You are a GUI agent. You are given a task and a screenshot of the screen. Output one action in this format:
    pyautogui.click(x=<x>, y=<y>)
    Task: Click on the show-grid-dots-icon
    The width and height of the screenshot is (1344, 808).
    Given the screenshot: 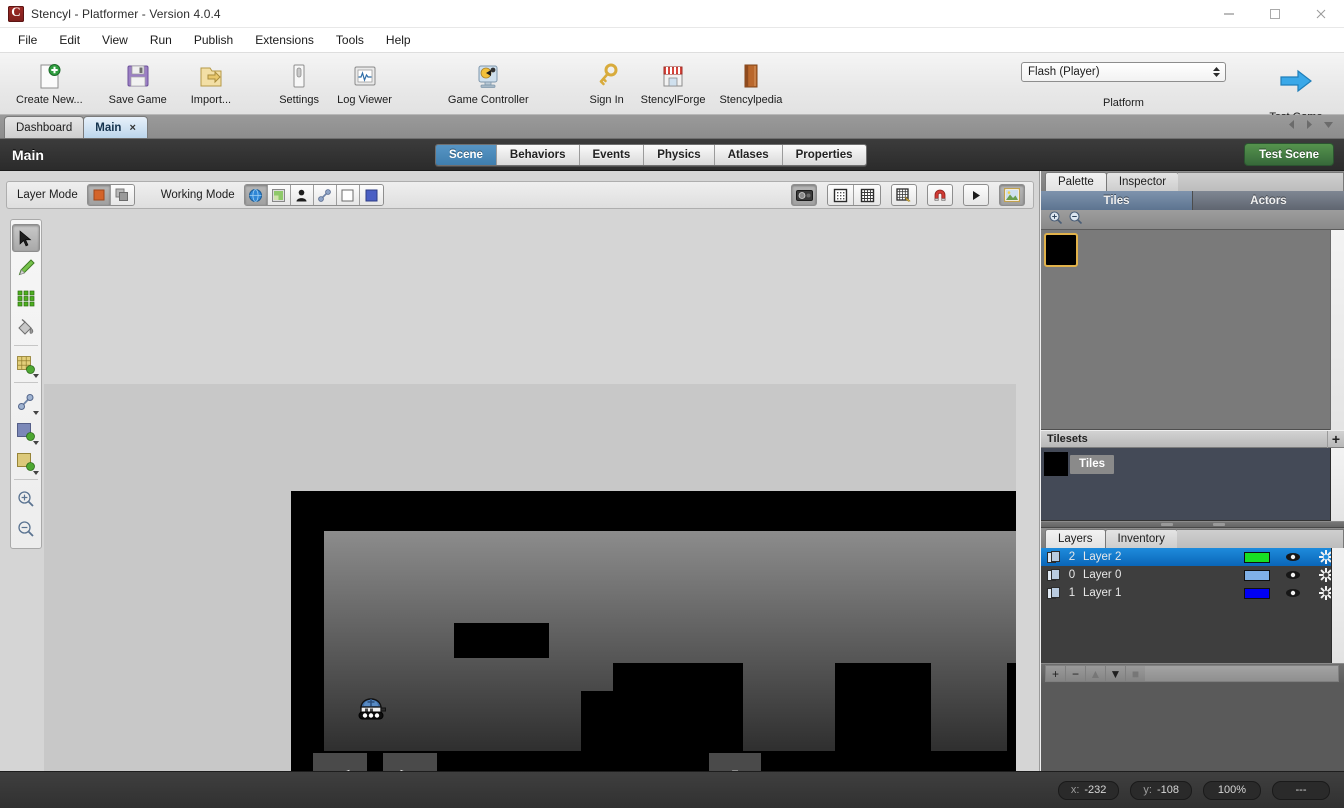 What is the action you would take?
    pyautogui.click(x=841, y=195)
    